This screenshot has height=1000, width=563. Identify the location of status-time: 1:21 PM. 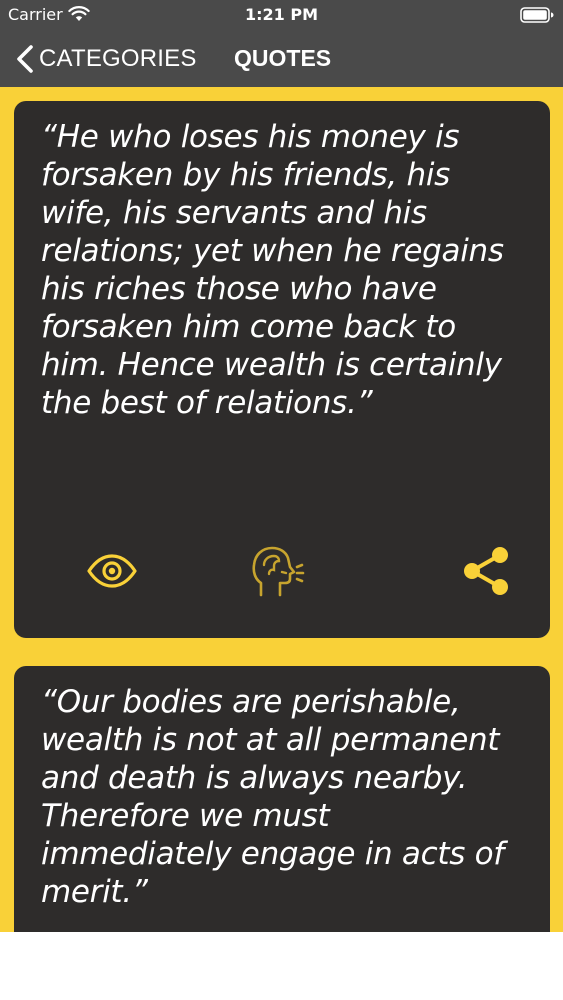
(281, 14).